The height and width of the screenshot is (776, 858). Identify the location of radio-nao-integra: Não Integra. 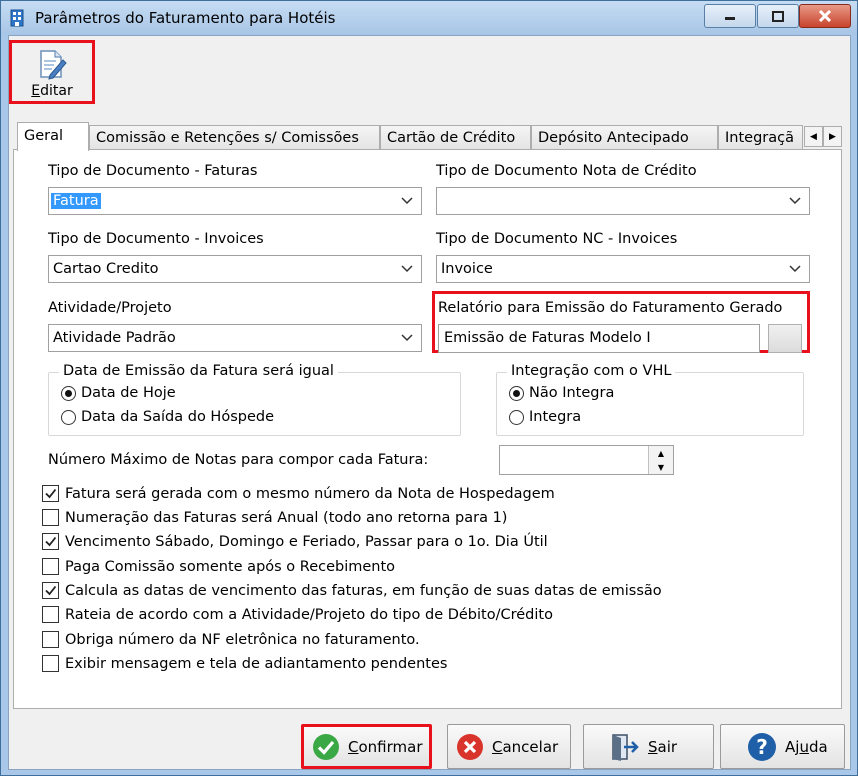
(561, 393).